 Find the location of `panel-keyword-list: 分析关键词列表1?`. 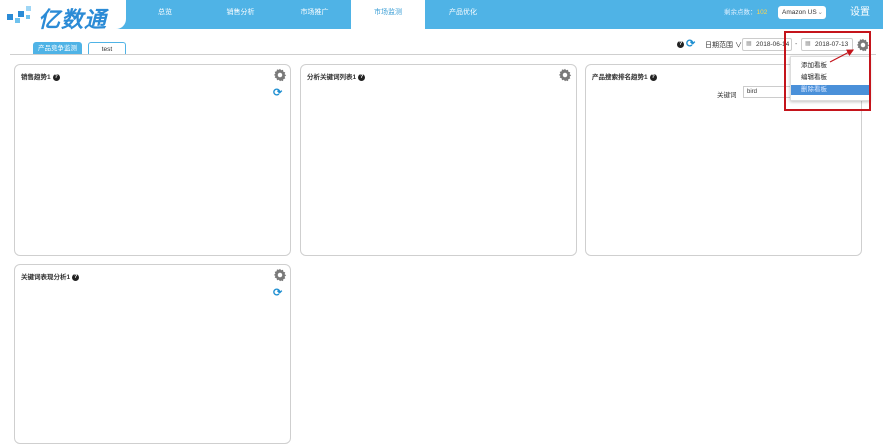

panel-keyword-list: 分析关键词列表1? is located at coordinates (438, 160).